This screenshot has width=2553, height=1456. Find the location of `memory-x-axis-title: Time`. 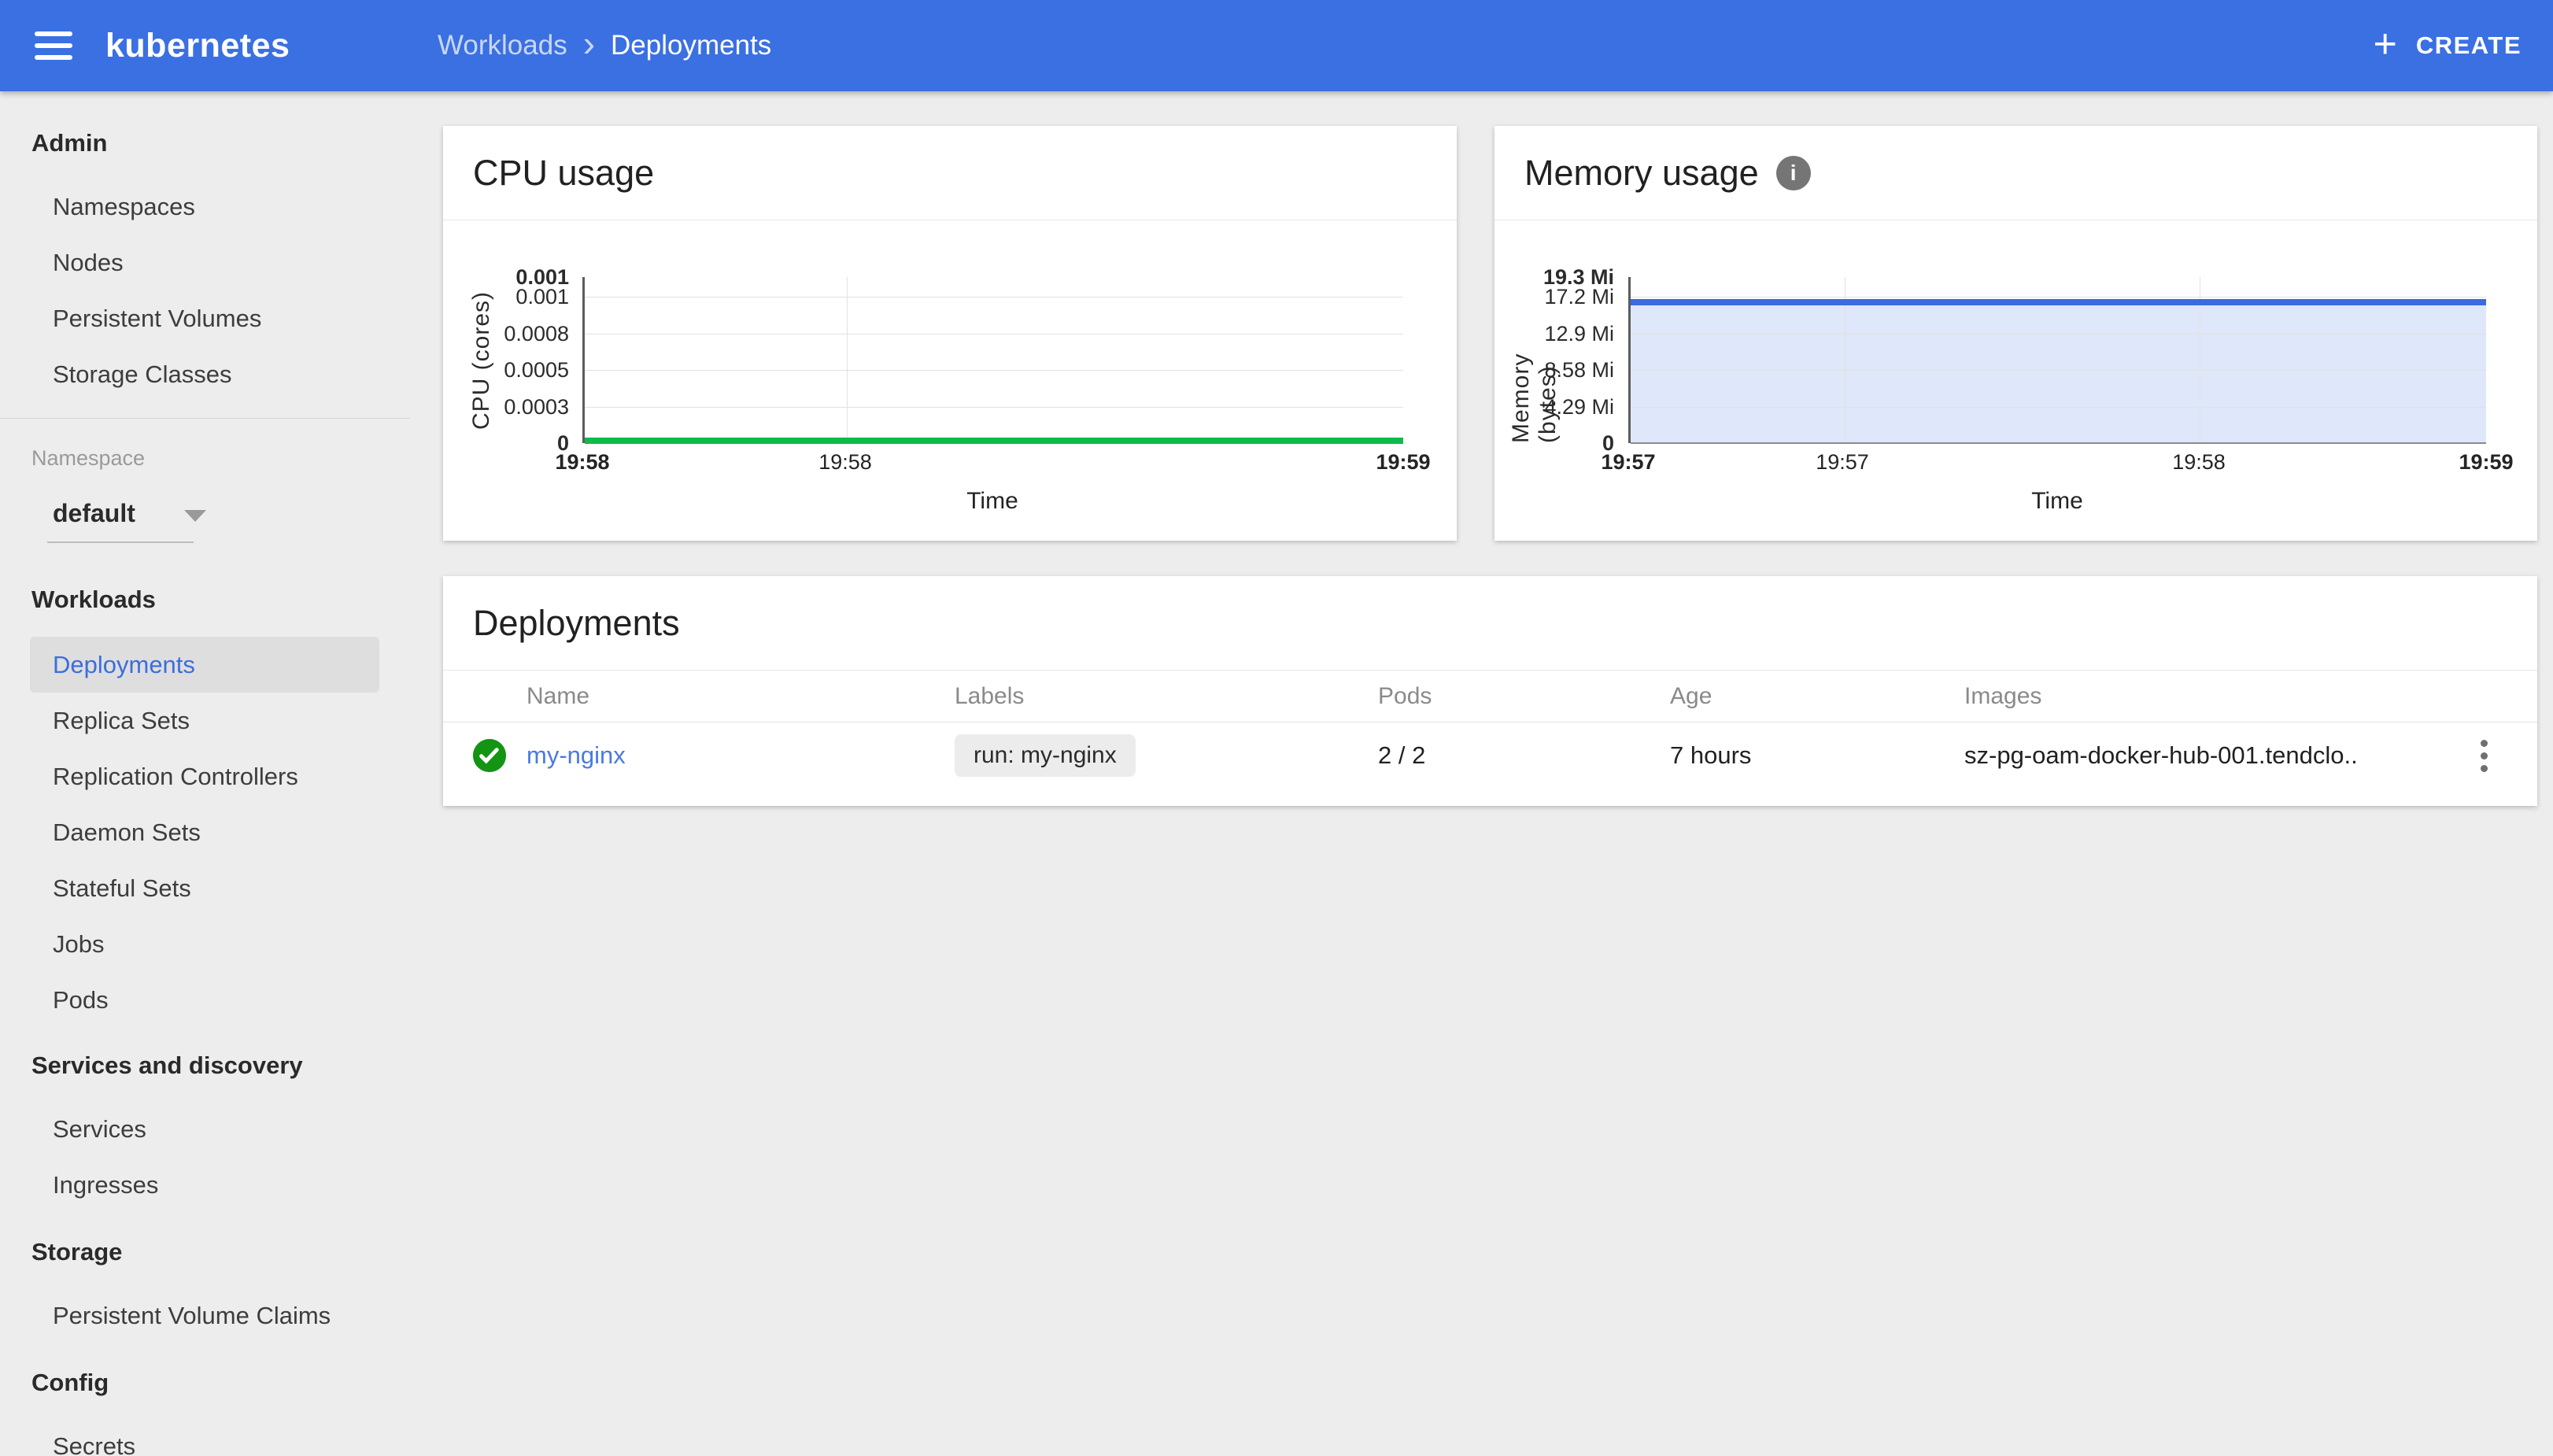

memory-x-axis-title: Time is located at coordinates (2057, 501).